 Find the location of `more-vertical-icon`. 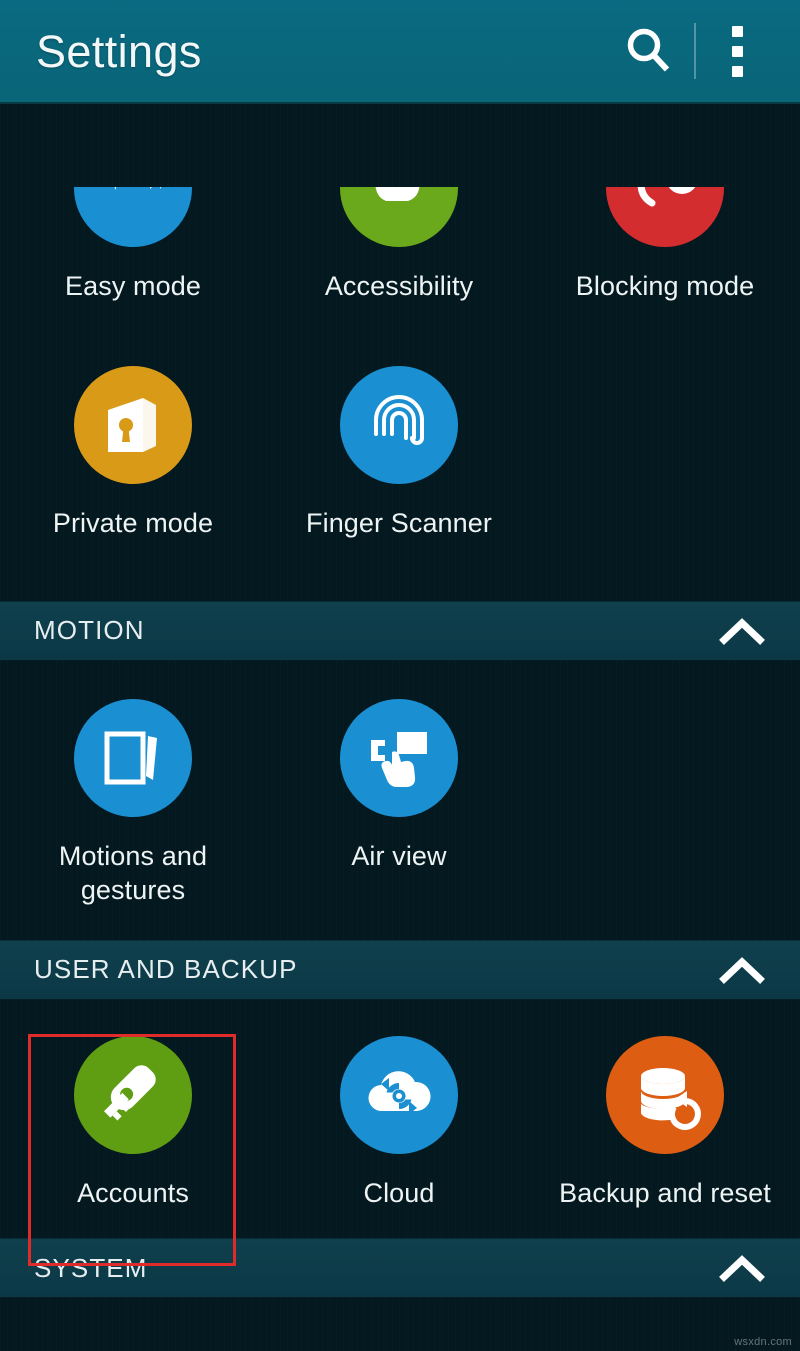

more-vertical-icon is located at coordinates (737, 51).